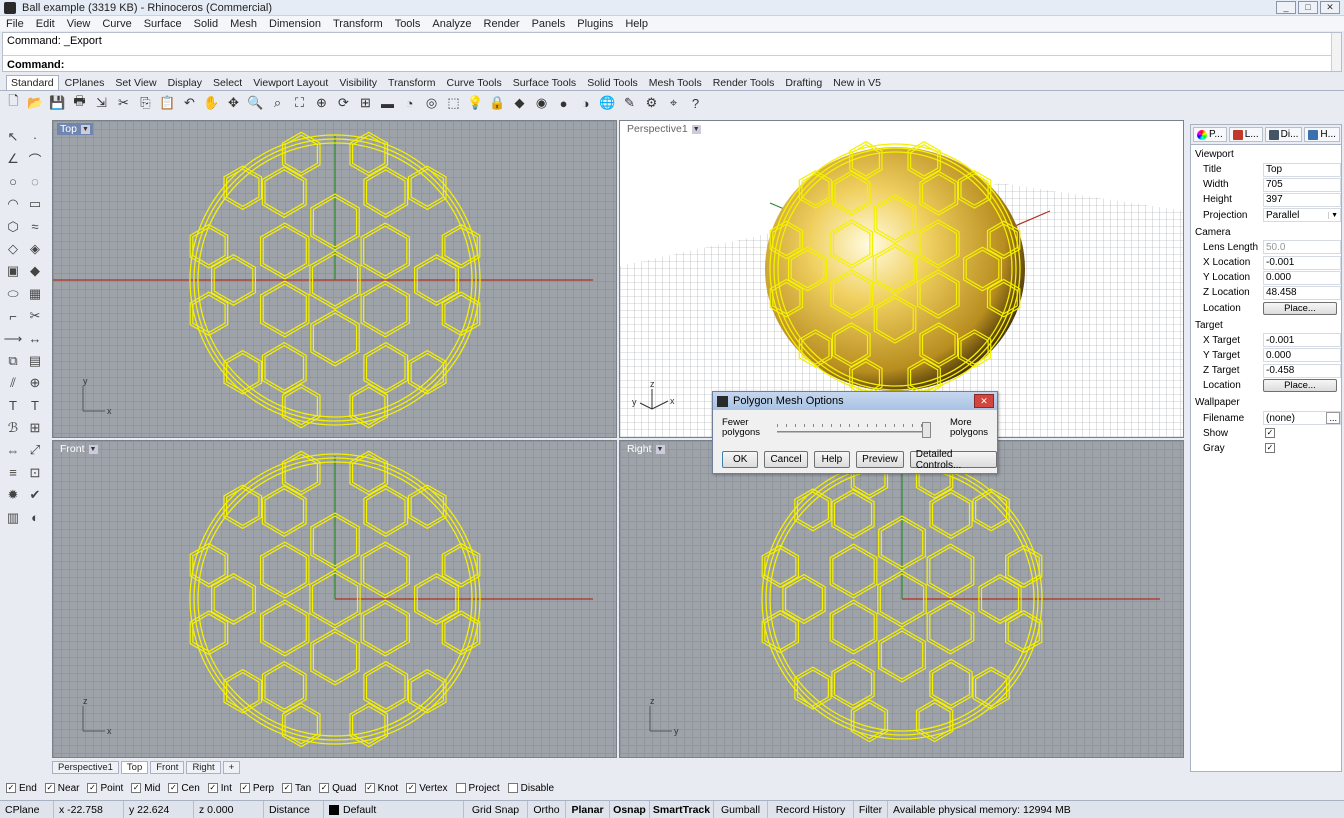 The image size is (1344, 818). What do you see at coordinates (803, 82) in the screenshot?
I see `tab-drafting: Drafting` at bounding box center [803, 82].